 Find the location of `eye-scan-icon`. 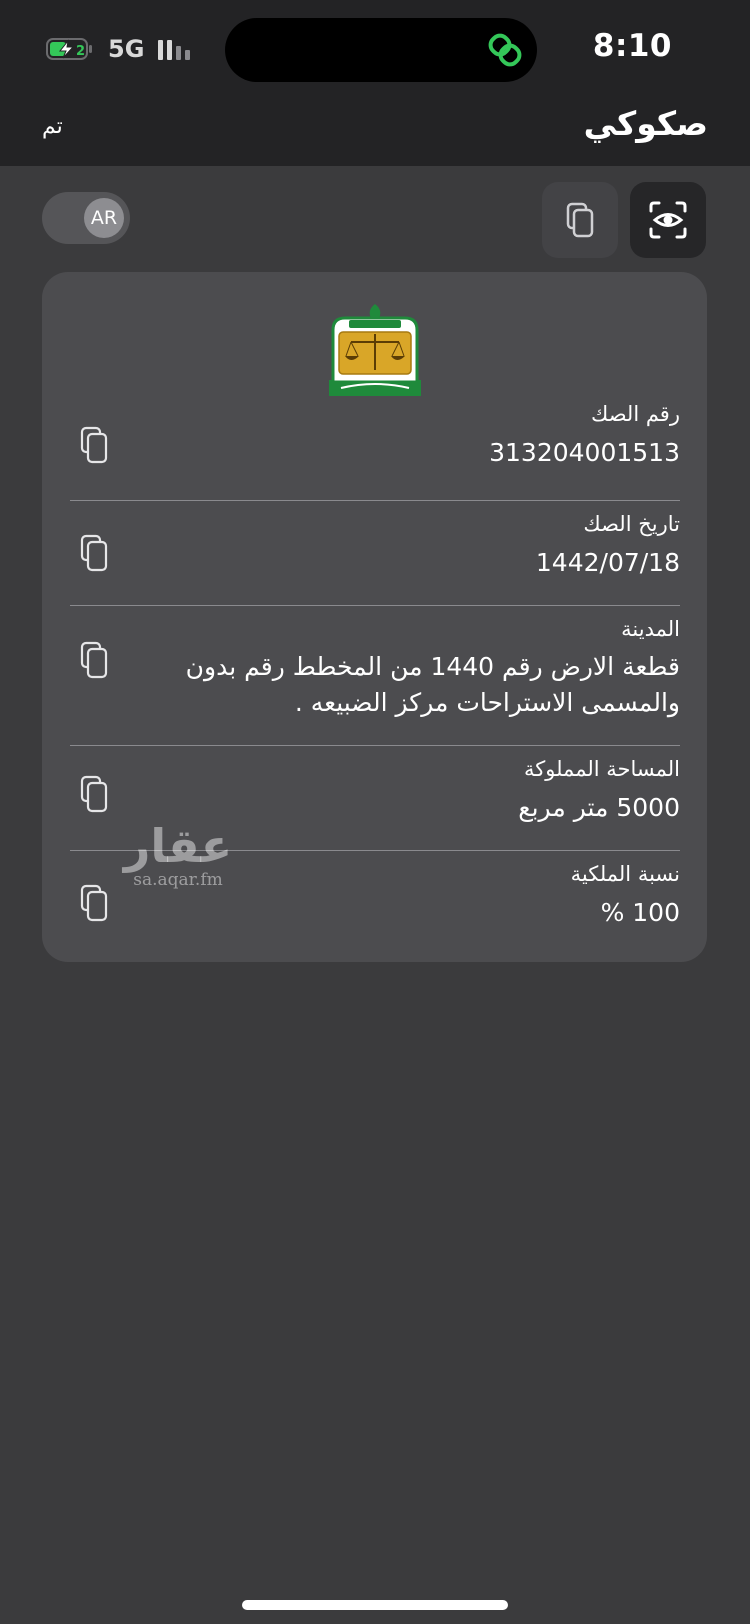

eye-scan-icon is located at coordinates (668, 220).